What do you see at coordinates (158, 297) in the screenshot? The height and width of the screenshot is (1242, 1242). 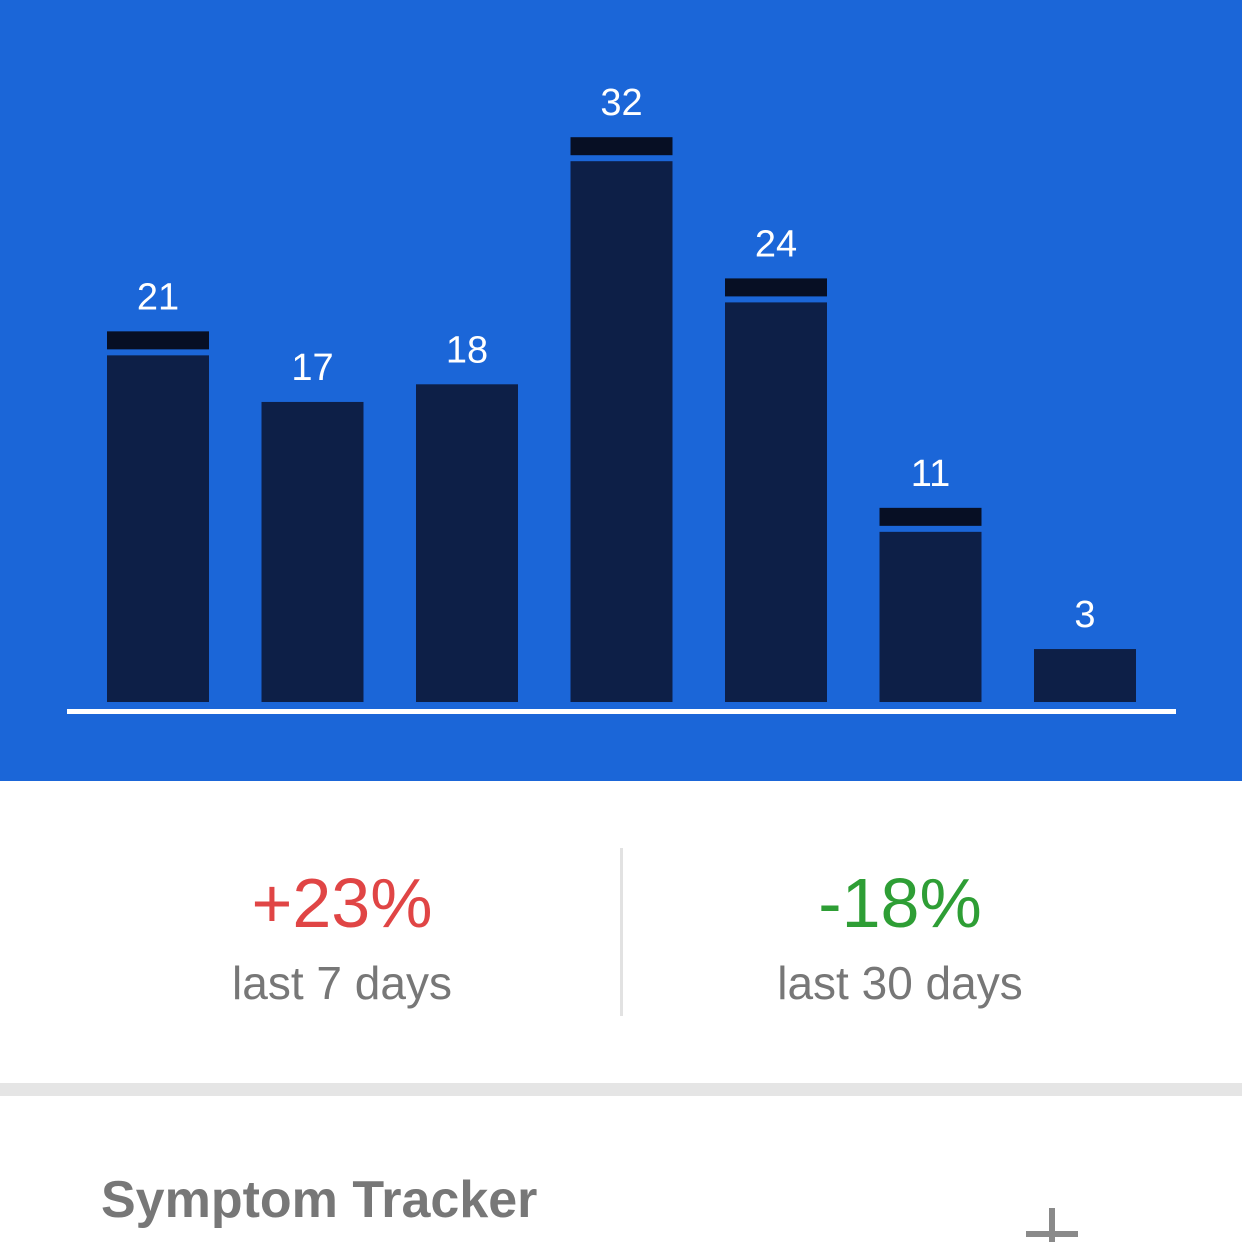 I see `bar-value-label: 21` at bounding box center [158, 297].